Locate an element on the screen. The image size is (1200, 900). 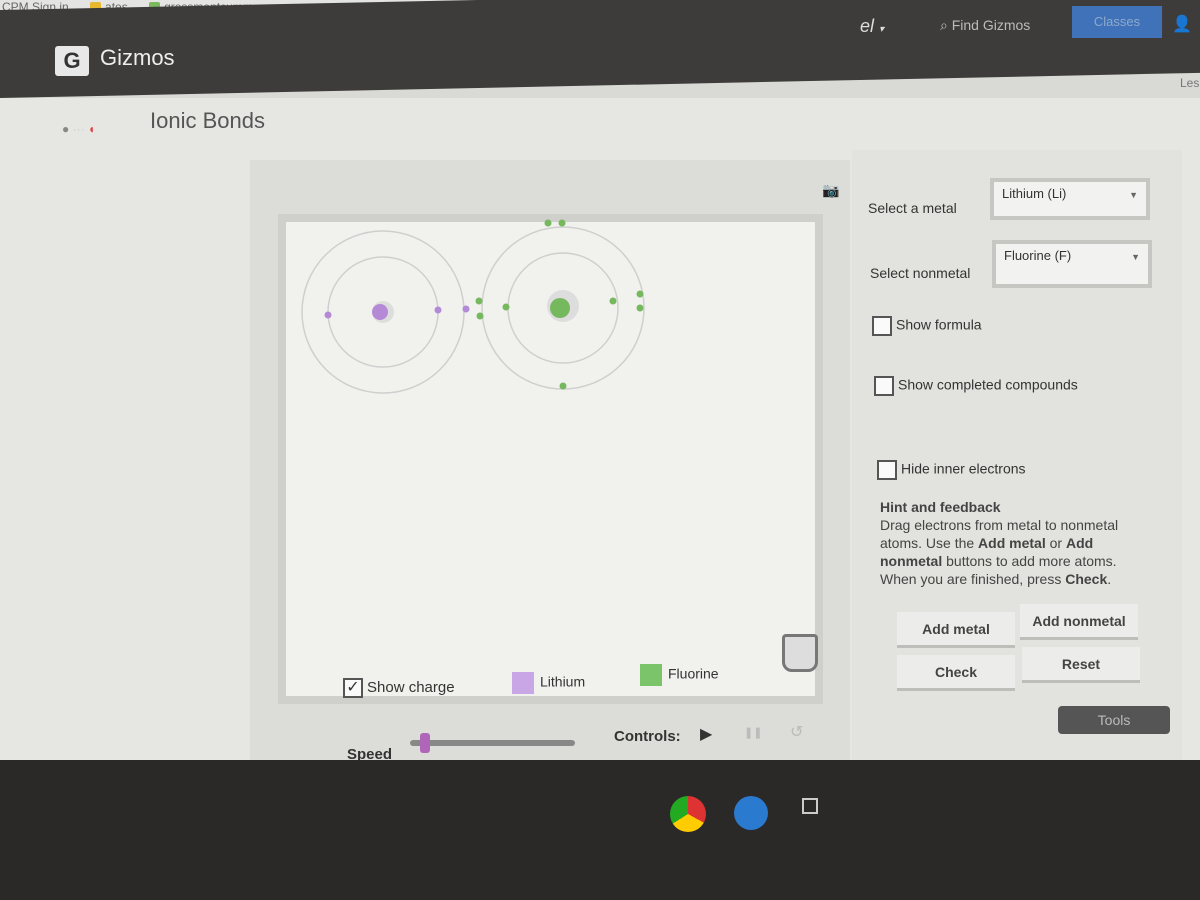
legend-label: Lithium is located at coordinates (563, 681).